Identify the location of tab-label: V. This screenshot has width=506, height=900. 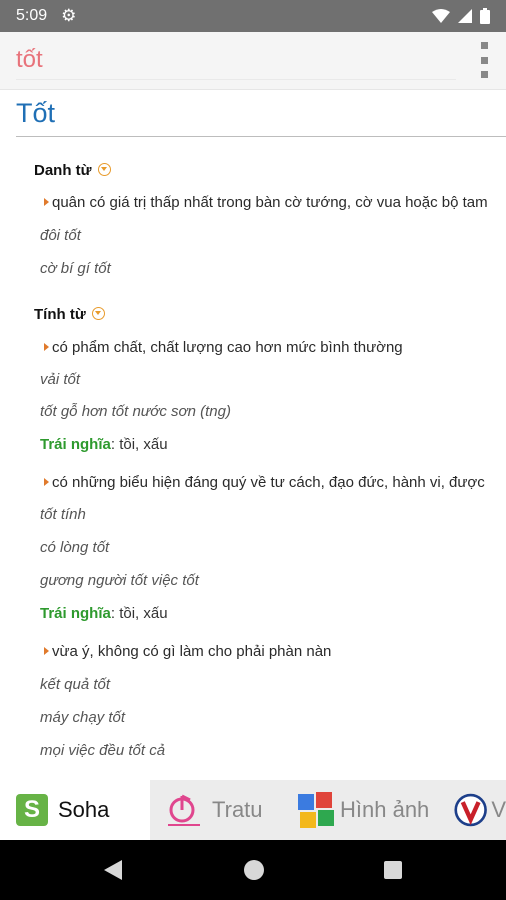
(498, 809).